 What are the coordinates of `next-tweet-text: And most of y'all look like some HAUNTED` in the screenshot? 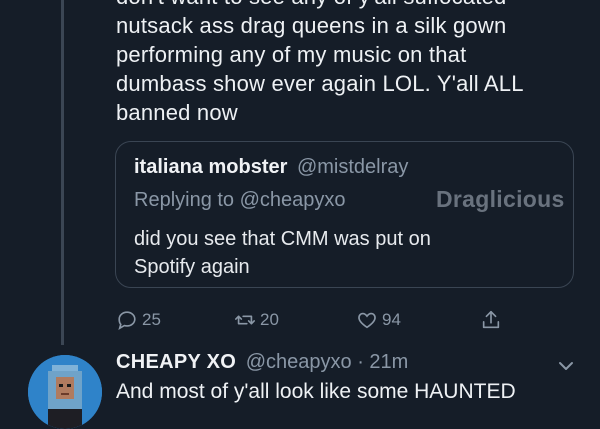 It's located at (316, 391).